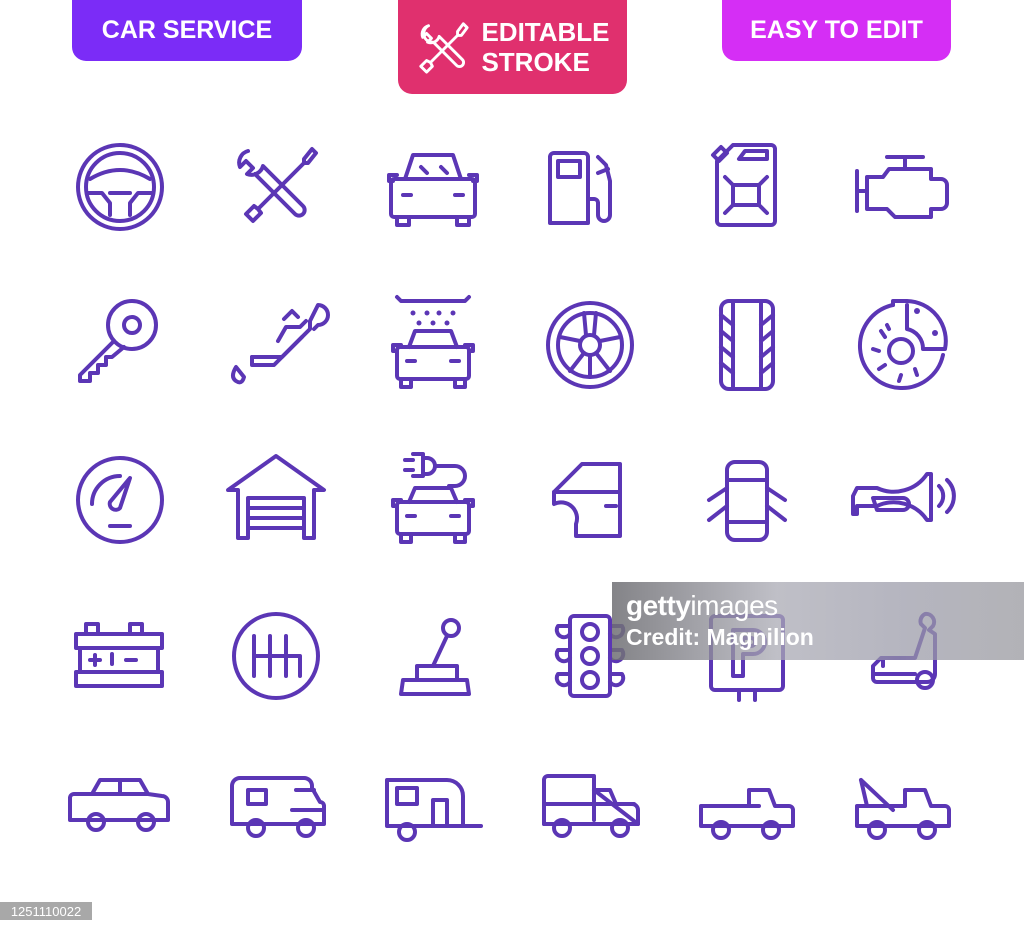 Image resolution: width=1024 pixels, height=931 pixels. I want to click on brand-bold-text: getty, so click(658, 605).